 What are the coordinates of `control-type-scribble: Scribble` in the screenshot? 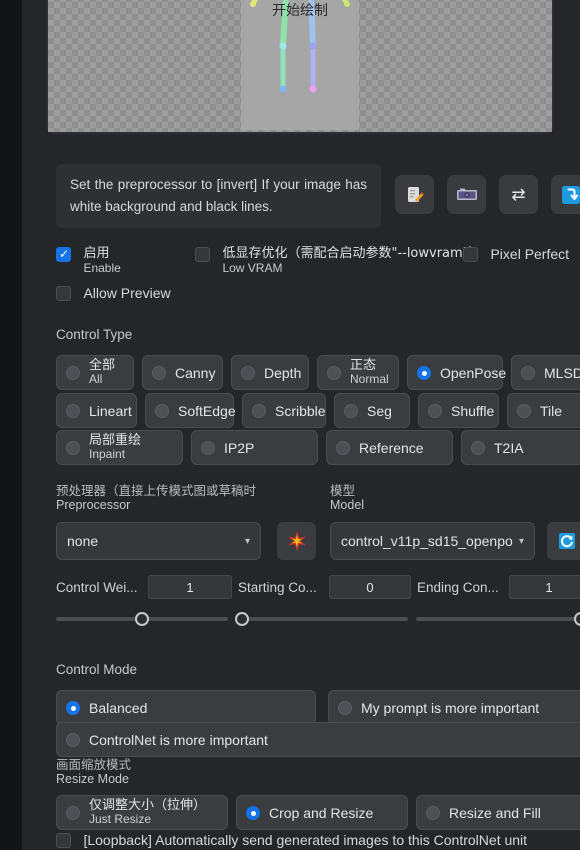 It's located at (284, 410).